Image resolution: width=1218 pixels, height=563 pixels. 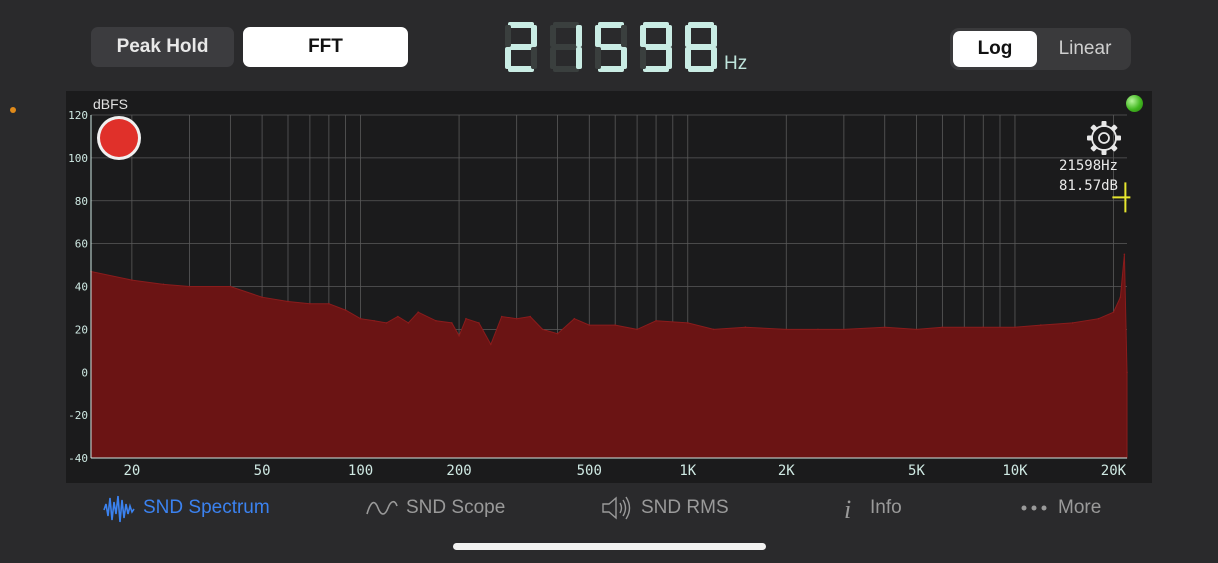 What do you see at coordinates (81, 201) in the screenshot?
I see `y-tick-label: 80` at bounding box center [81, 201].